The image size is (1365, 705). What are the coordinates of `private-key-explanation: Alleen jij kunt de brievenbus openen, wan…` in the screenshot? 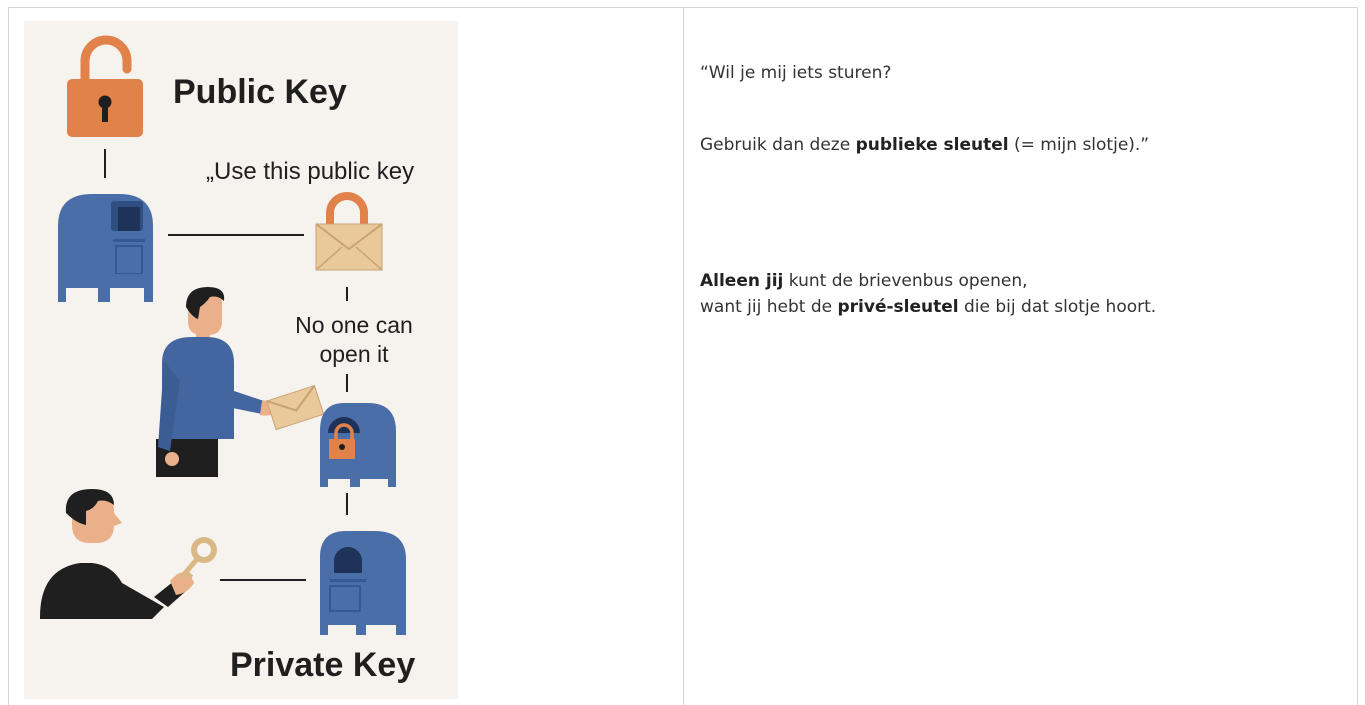 It's located at (928, 294).